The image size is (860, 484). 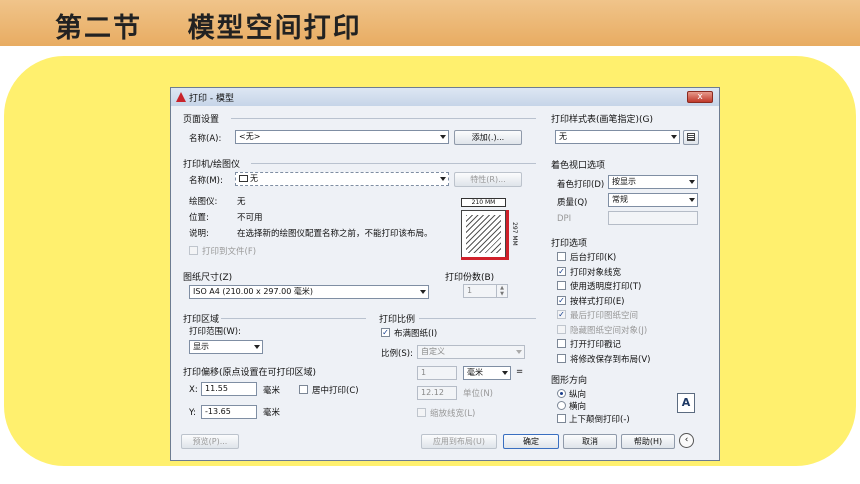 I want to click on print-to-file-checkbox, so click(x=193, y=250).